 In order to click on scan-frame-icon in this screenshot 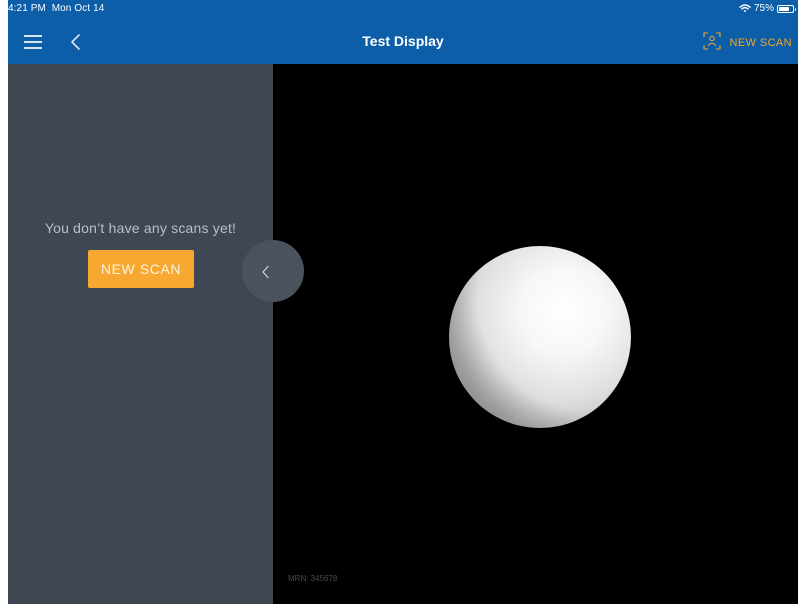, I will do `click(712, 42)`.